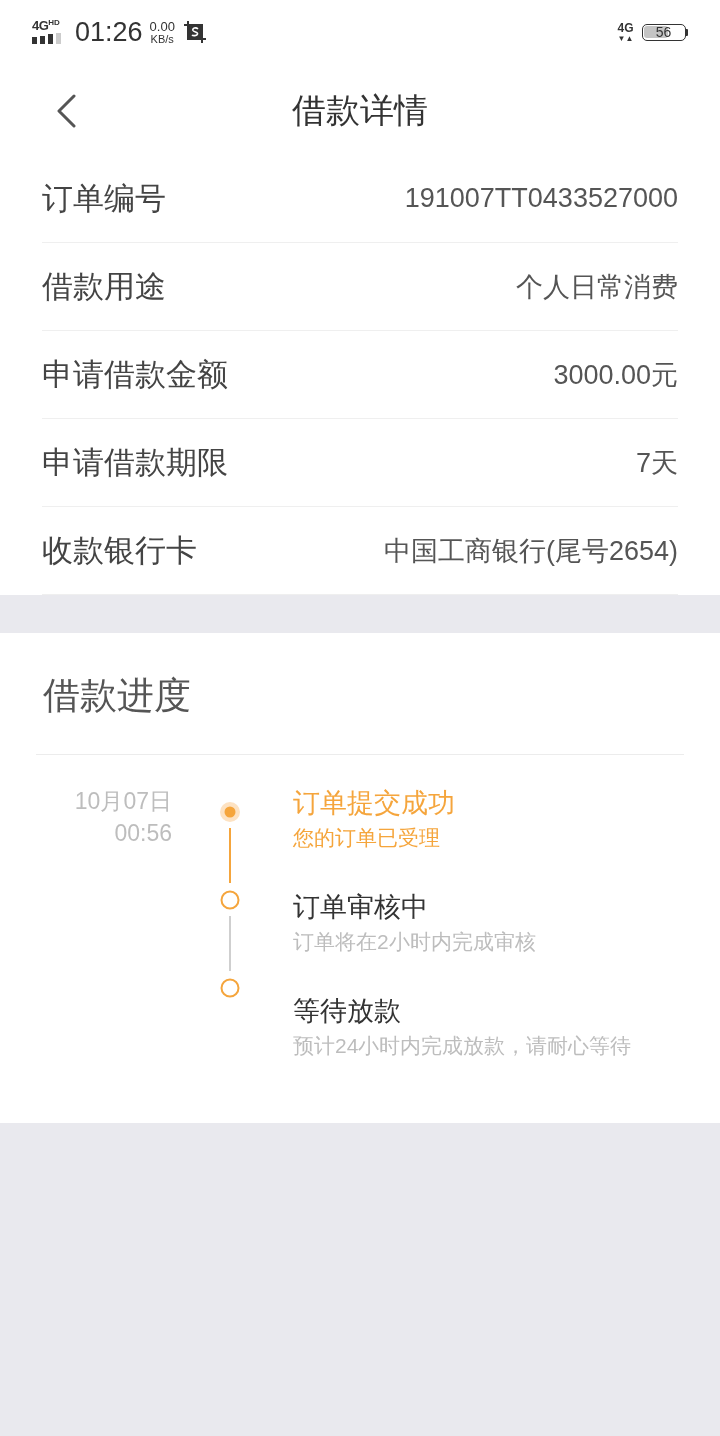  I want to click on step-time: 00:56, so click(143, 833).